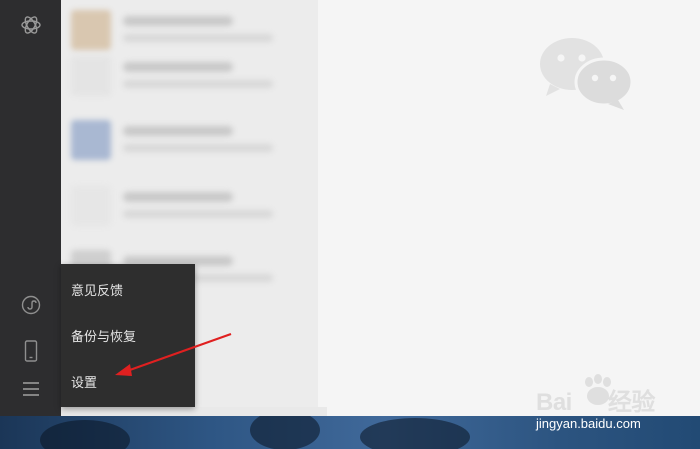  What do you see at coordinates (617, 402) in the screenshot?
I see `baidu-jingyan-watermark: Bai 经验 jingyan.baidu.com` at bounding box center [617, 402].